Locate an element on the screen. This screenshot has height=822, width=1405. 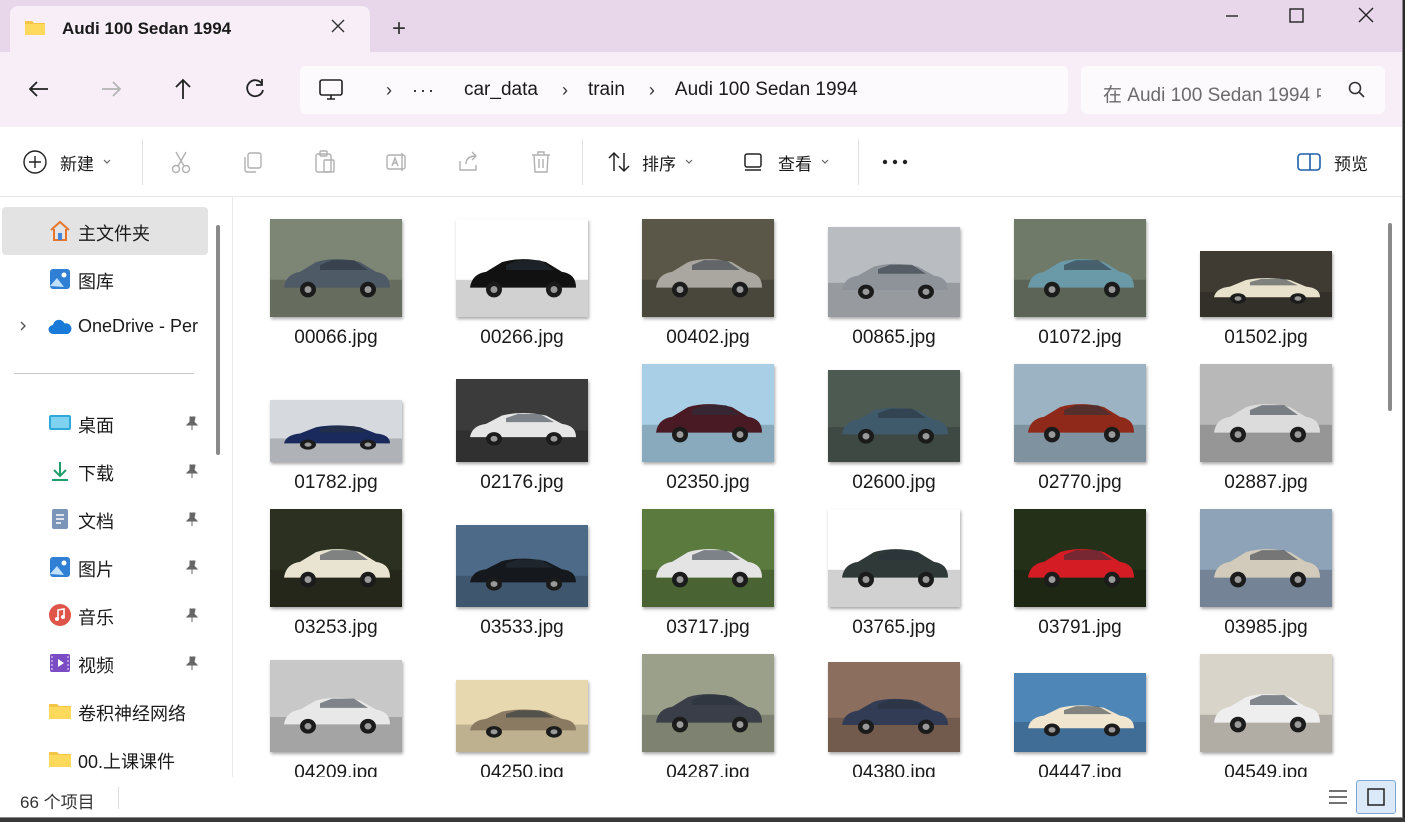
sidebar-item-downloads: 下载 is located at coordinates (103, 471).